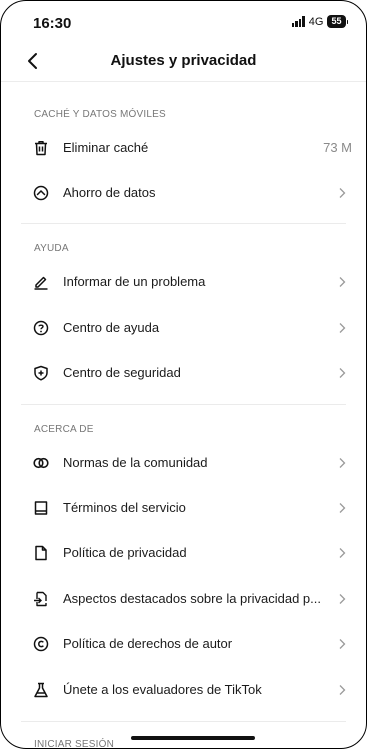  I want to click on settings-row-data-saver: Ahorro de datos, so click(183, 193).